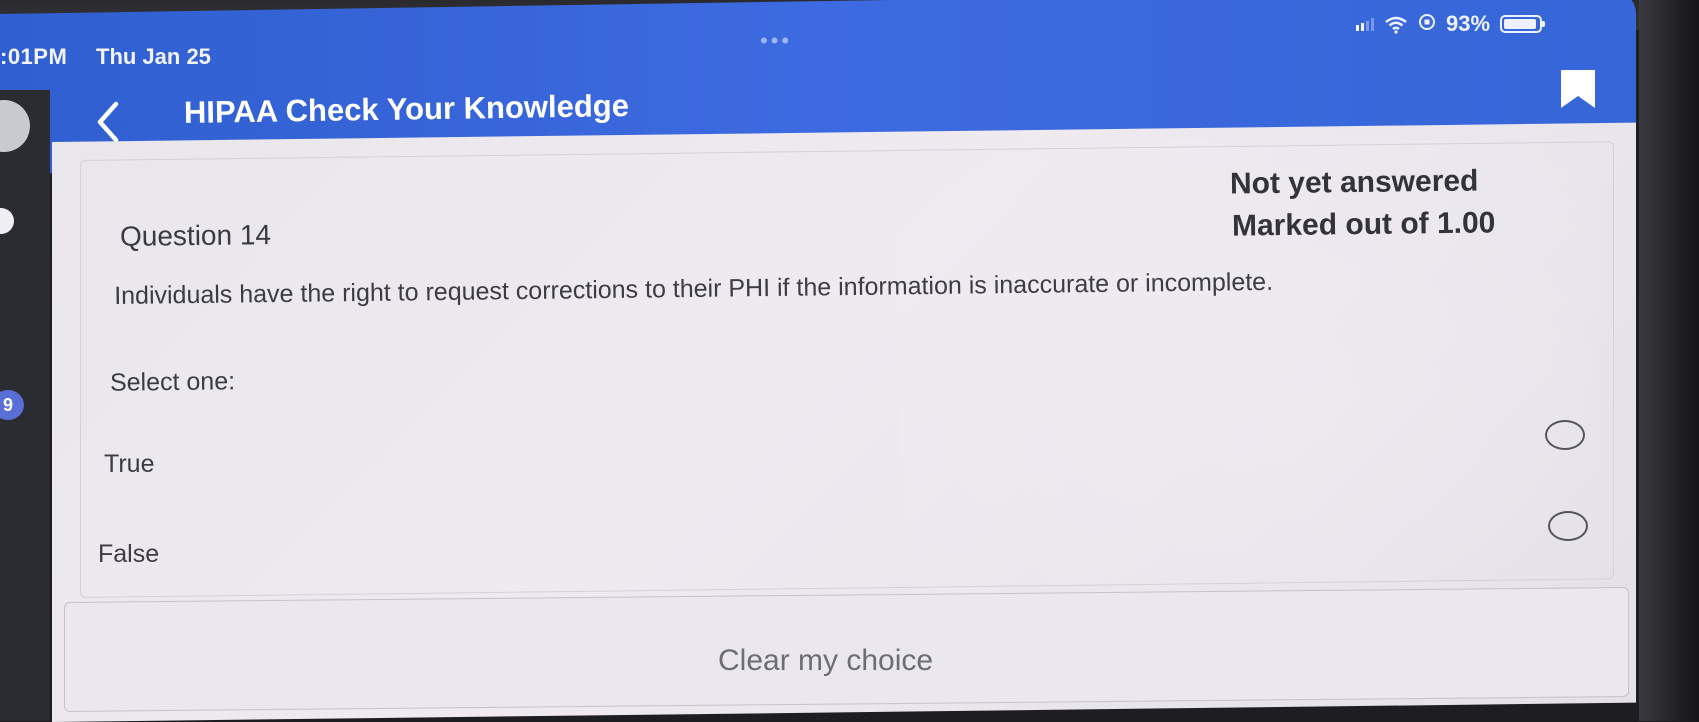 The height and width of the screenshot is (722, 1699). What do you see at coordinates (108, 122) in the screenshot?
I see `back-chevron-icon` at bounding box center [108, 122].